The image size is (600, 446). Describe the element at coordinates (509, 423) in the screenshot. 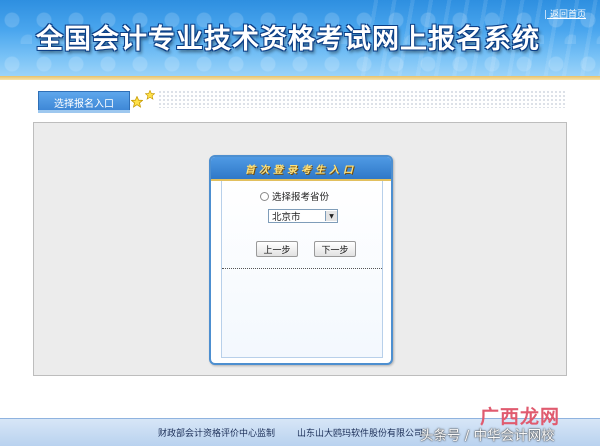

I see `watermark: 广西龙网 头条号 / 中华会计网校` at that location.